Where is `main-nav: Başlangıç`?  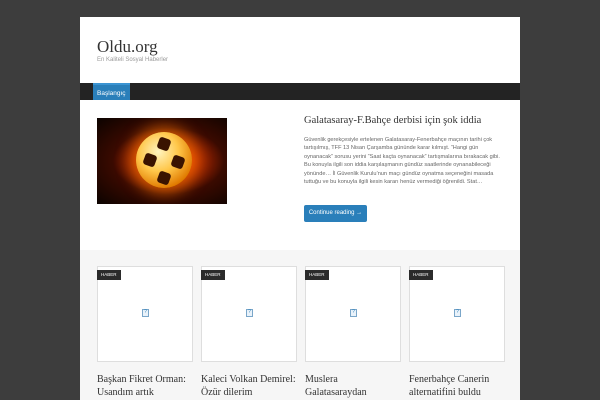 main-nav: Başlangıç is located at coordinates (300, 91).